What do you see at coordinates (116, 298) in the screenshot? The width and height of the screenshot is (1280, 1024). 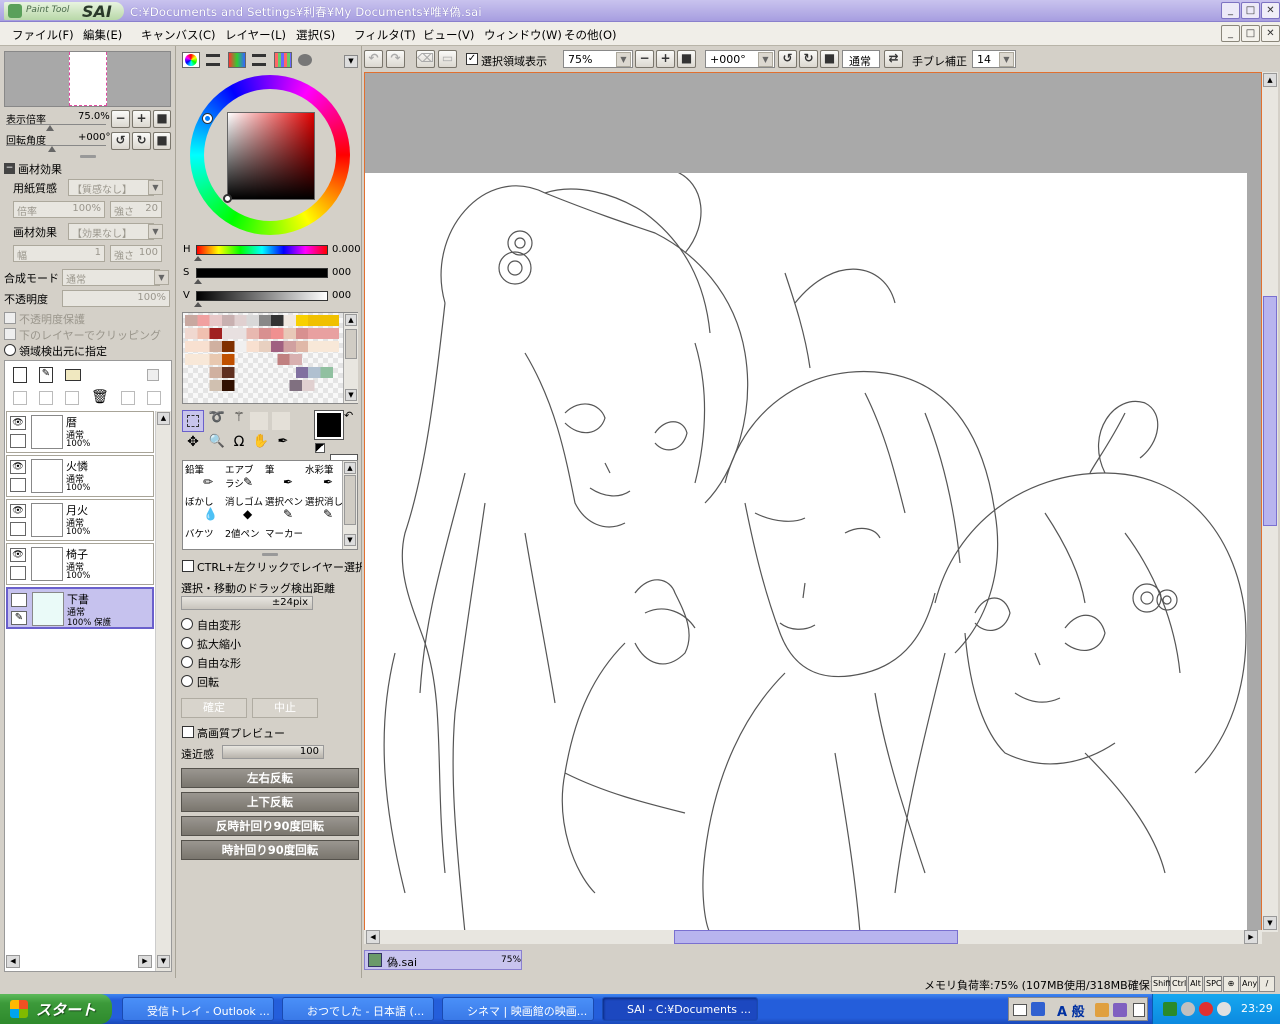 I see `opacity-field: 100%` at bounding box center [116, 298].